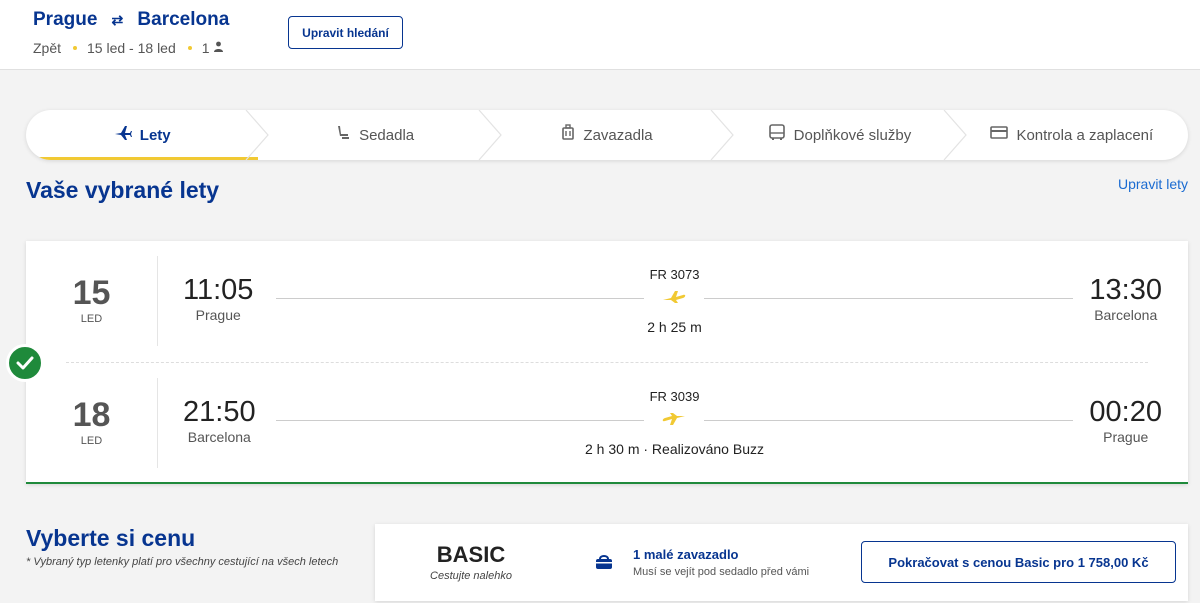  I want to click on luggage-icon, so click(568, 135).